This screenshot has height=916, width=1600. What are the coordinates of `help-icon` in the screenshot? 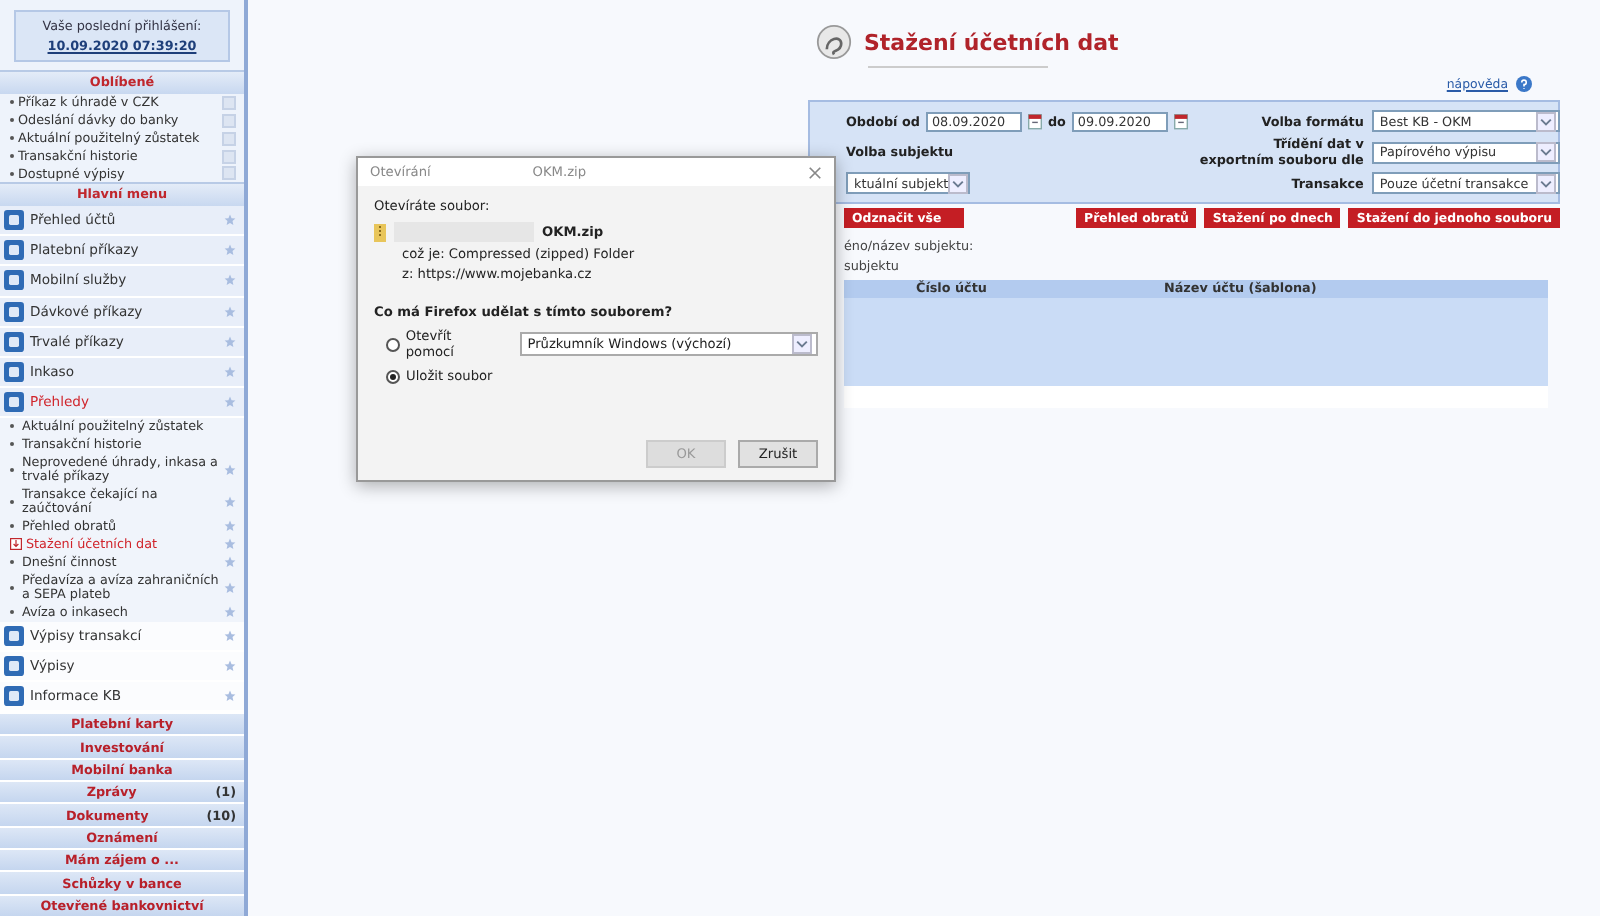 It's located at (1524, 84).